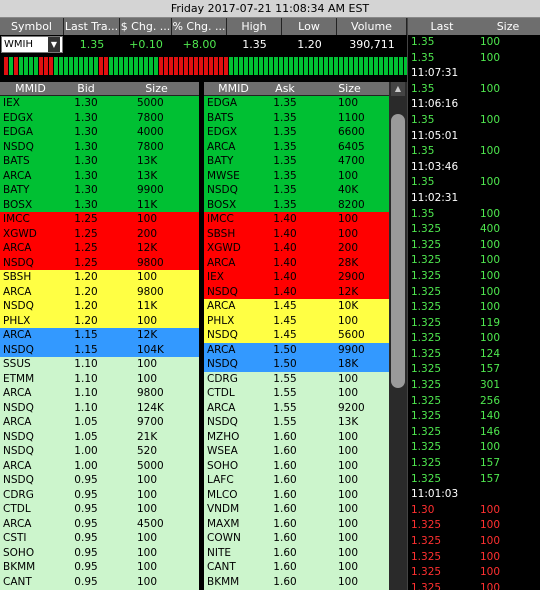 The height and width of the screenshot is (590, 540). Describe the element at coordinates (254, 26) in the screenshot. I see `high-header: High` at that location.